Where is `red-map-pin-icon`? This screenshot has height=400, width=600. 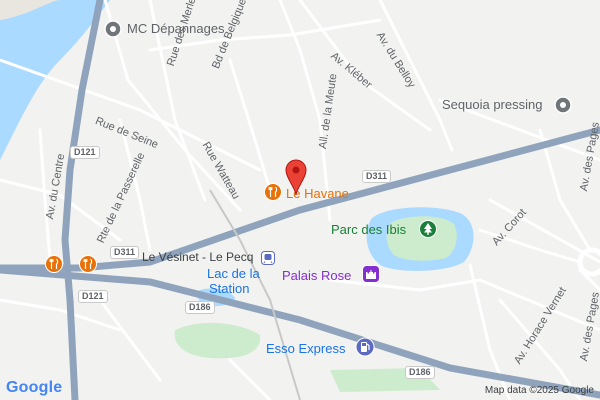 red-map-pin-icon is located at coordinates (296, 178).